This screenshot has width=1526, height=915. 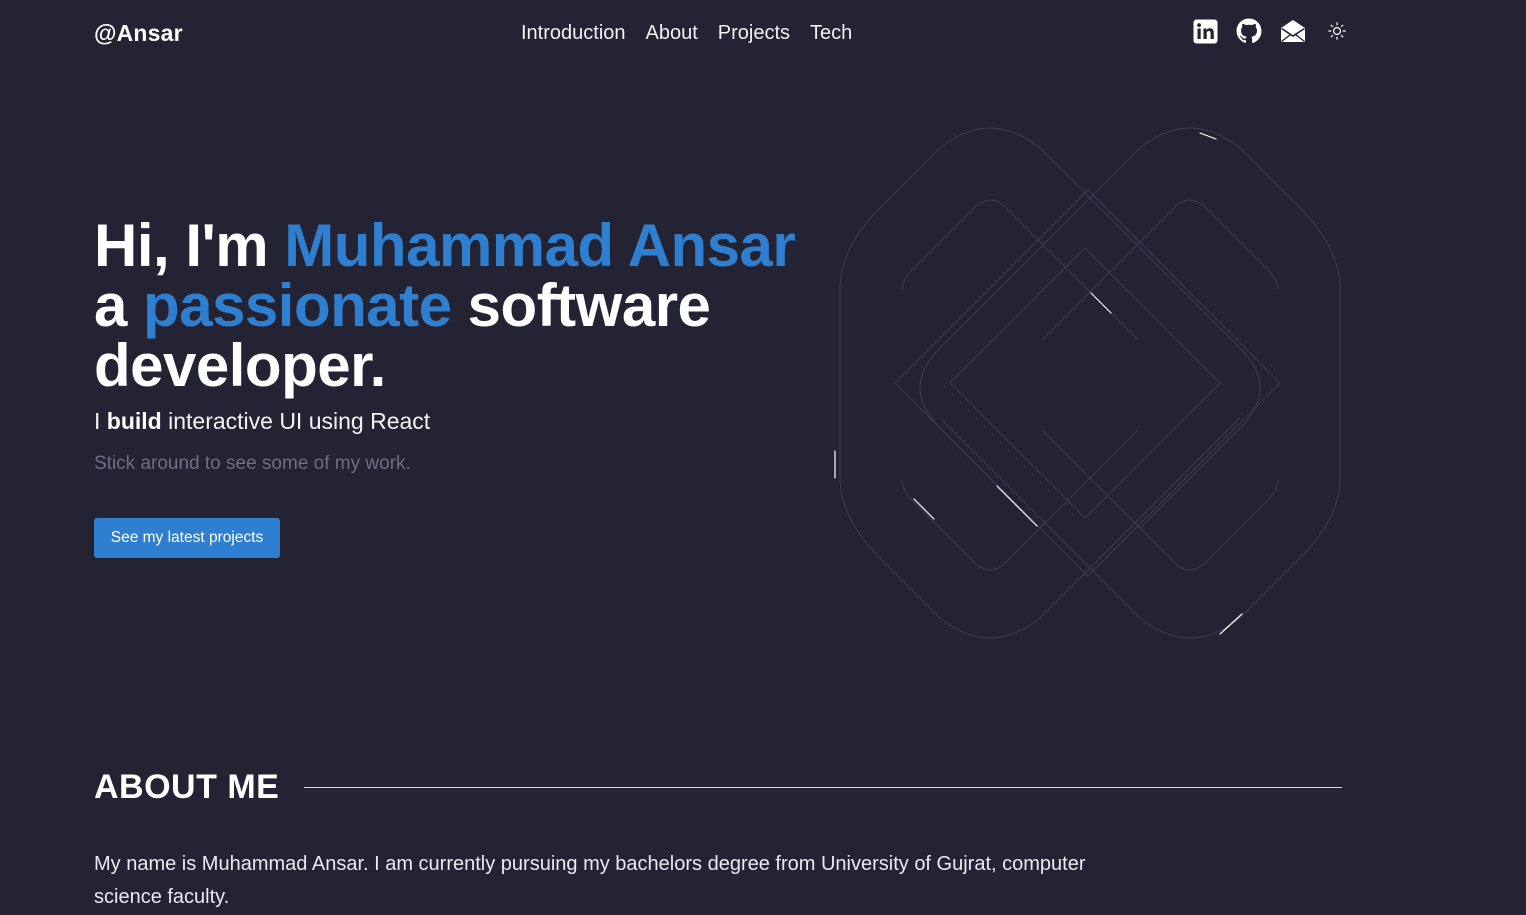 I want to click on social-links, so click(x=1269, y=31).